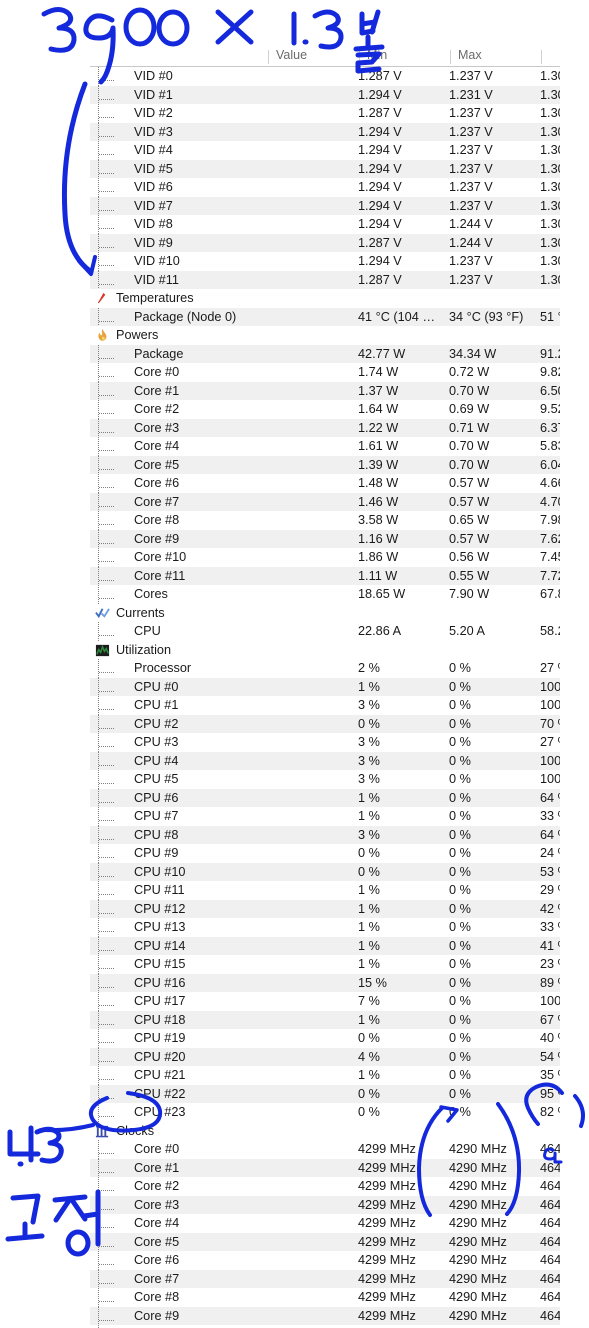 The height and width of the screenshot is (1328, 589). What do you see at coordinates (325, 1278) in the screenshot?
I see `sensor-row: Core #7 4299 MHz 4290 MHz 4642 MHz` at bounding box center [325, 1278].